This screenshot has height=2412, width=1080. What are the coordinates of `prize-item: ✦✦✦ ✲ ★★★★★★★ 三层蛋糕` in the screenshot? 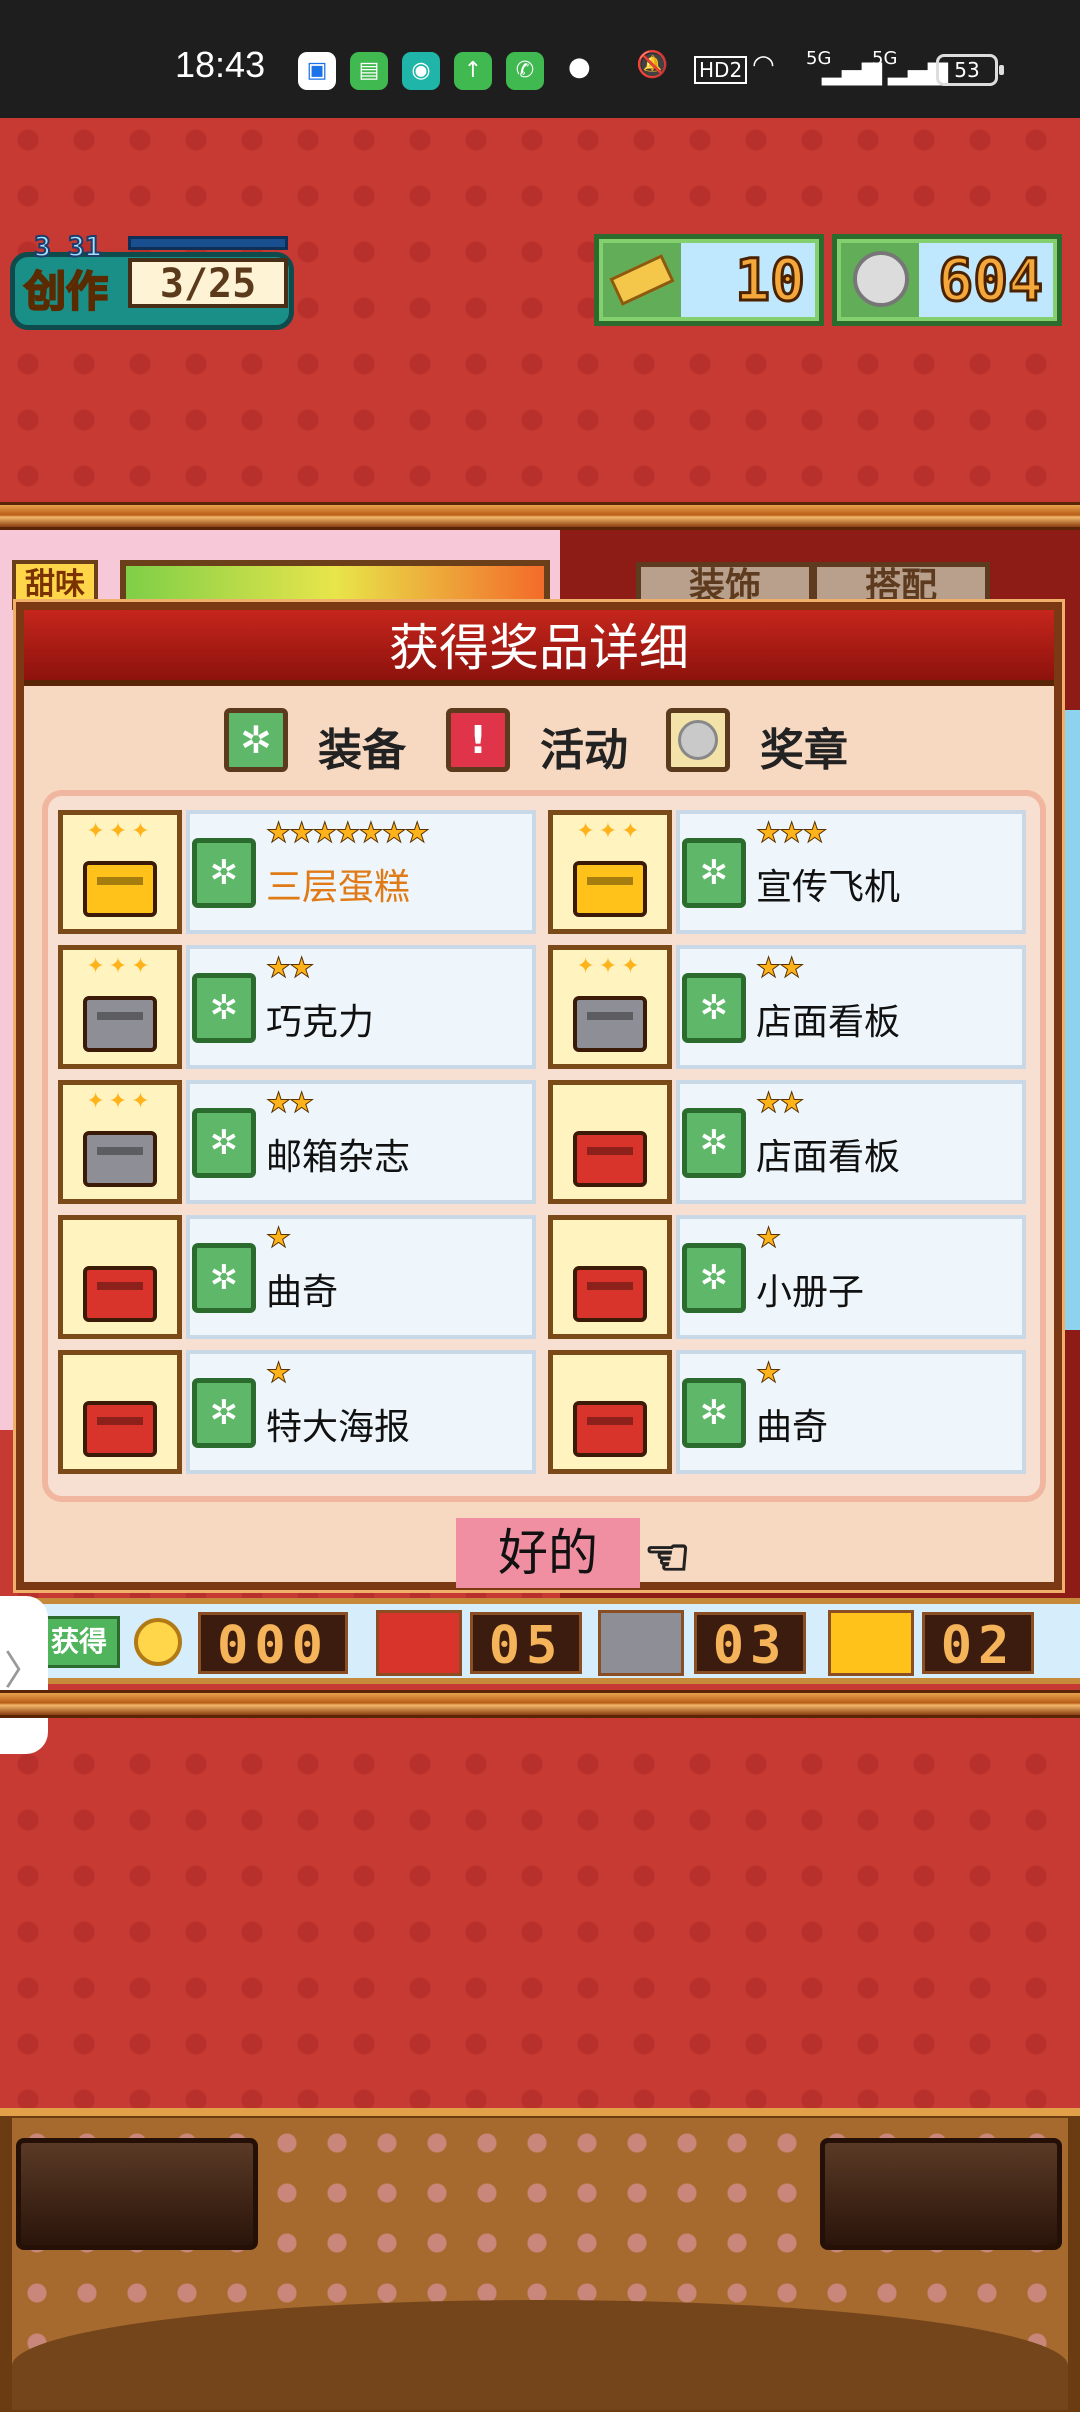 It's located at (298, 872).